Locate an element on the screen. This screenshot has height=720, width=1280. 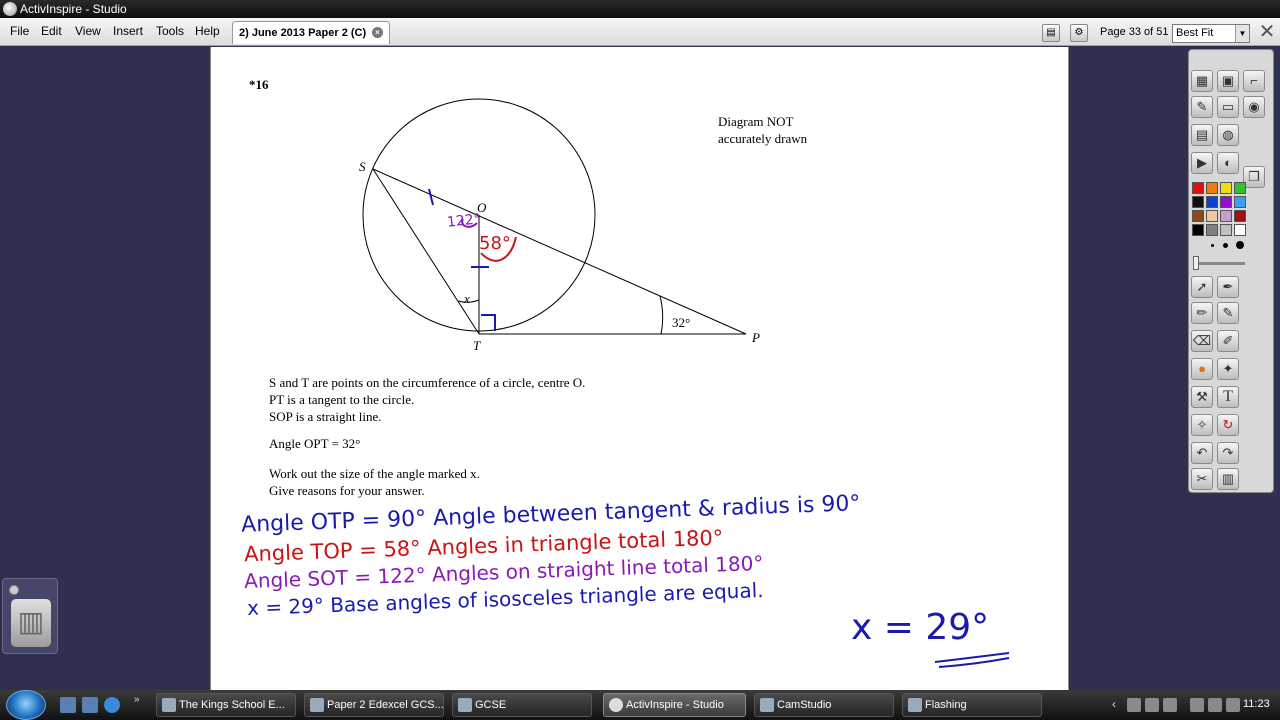
color-swatch-green is located at coordinates (1240, 188).